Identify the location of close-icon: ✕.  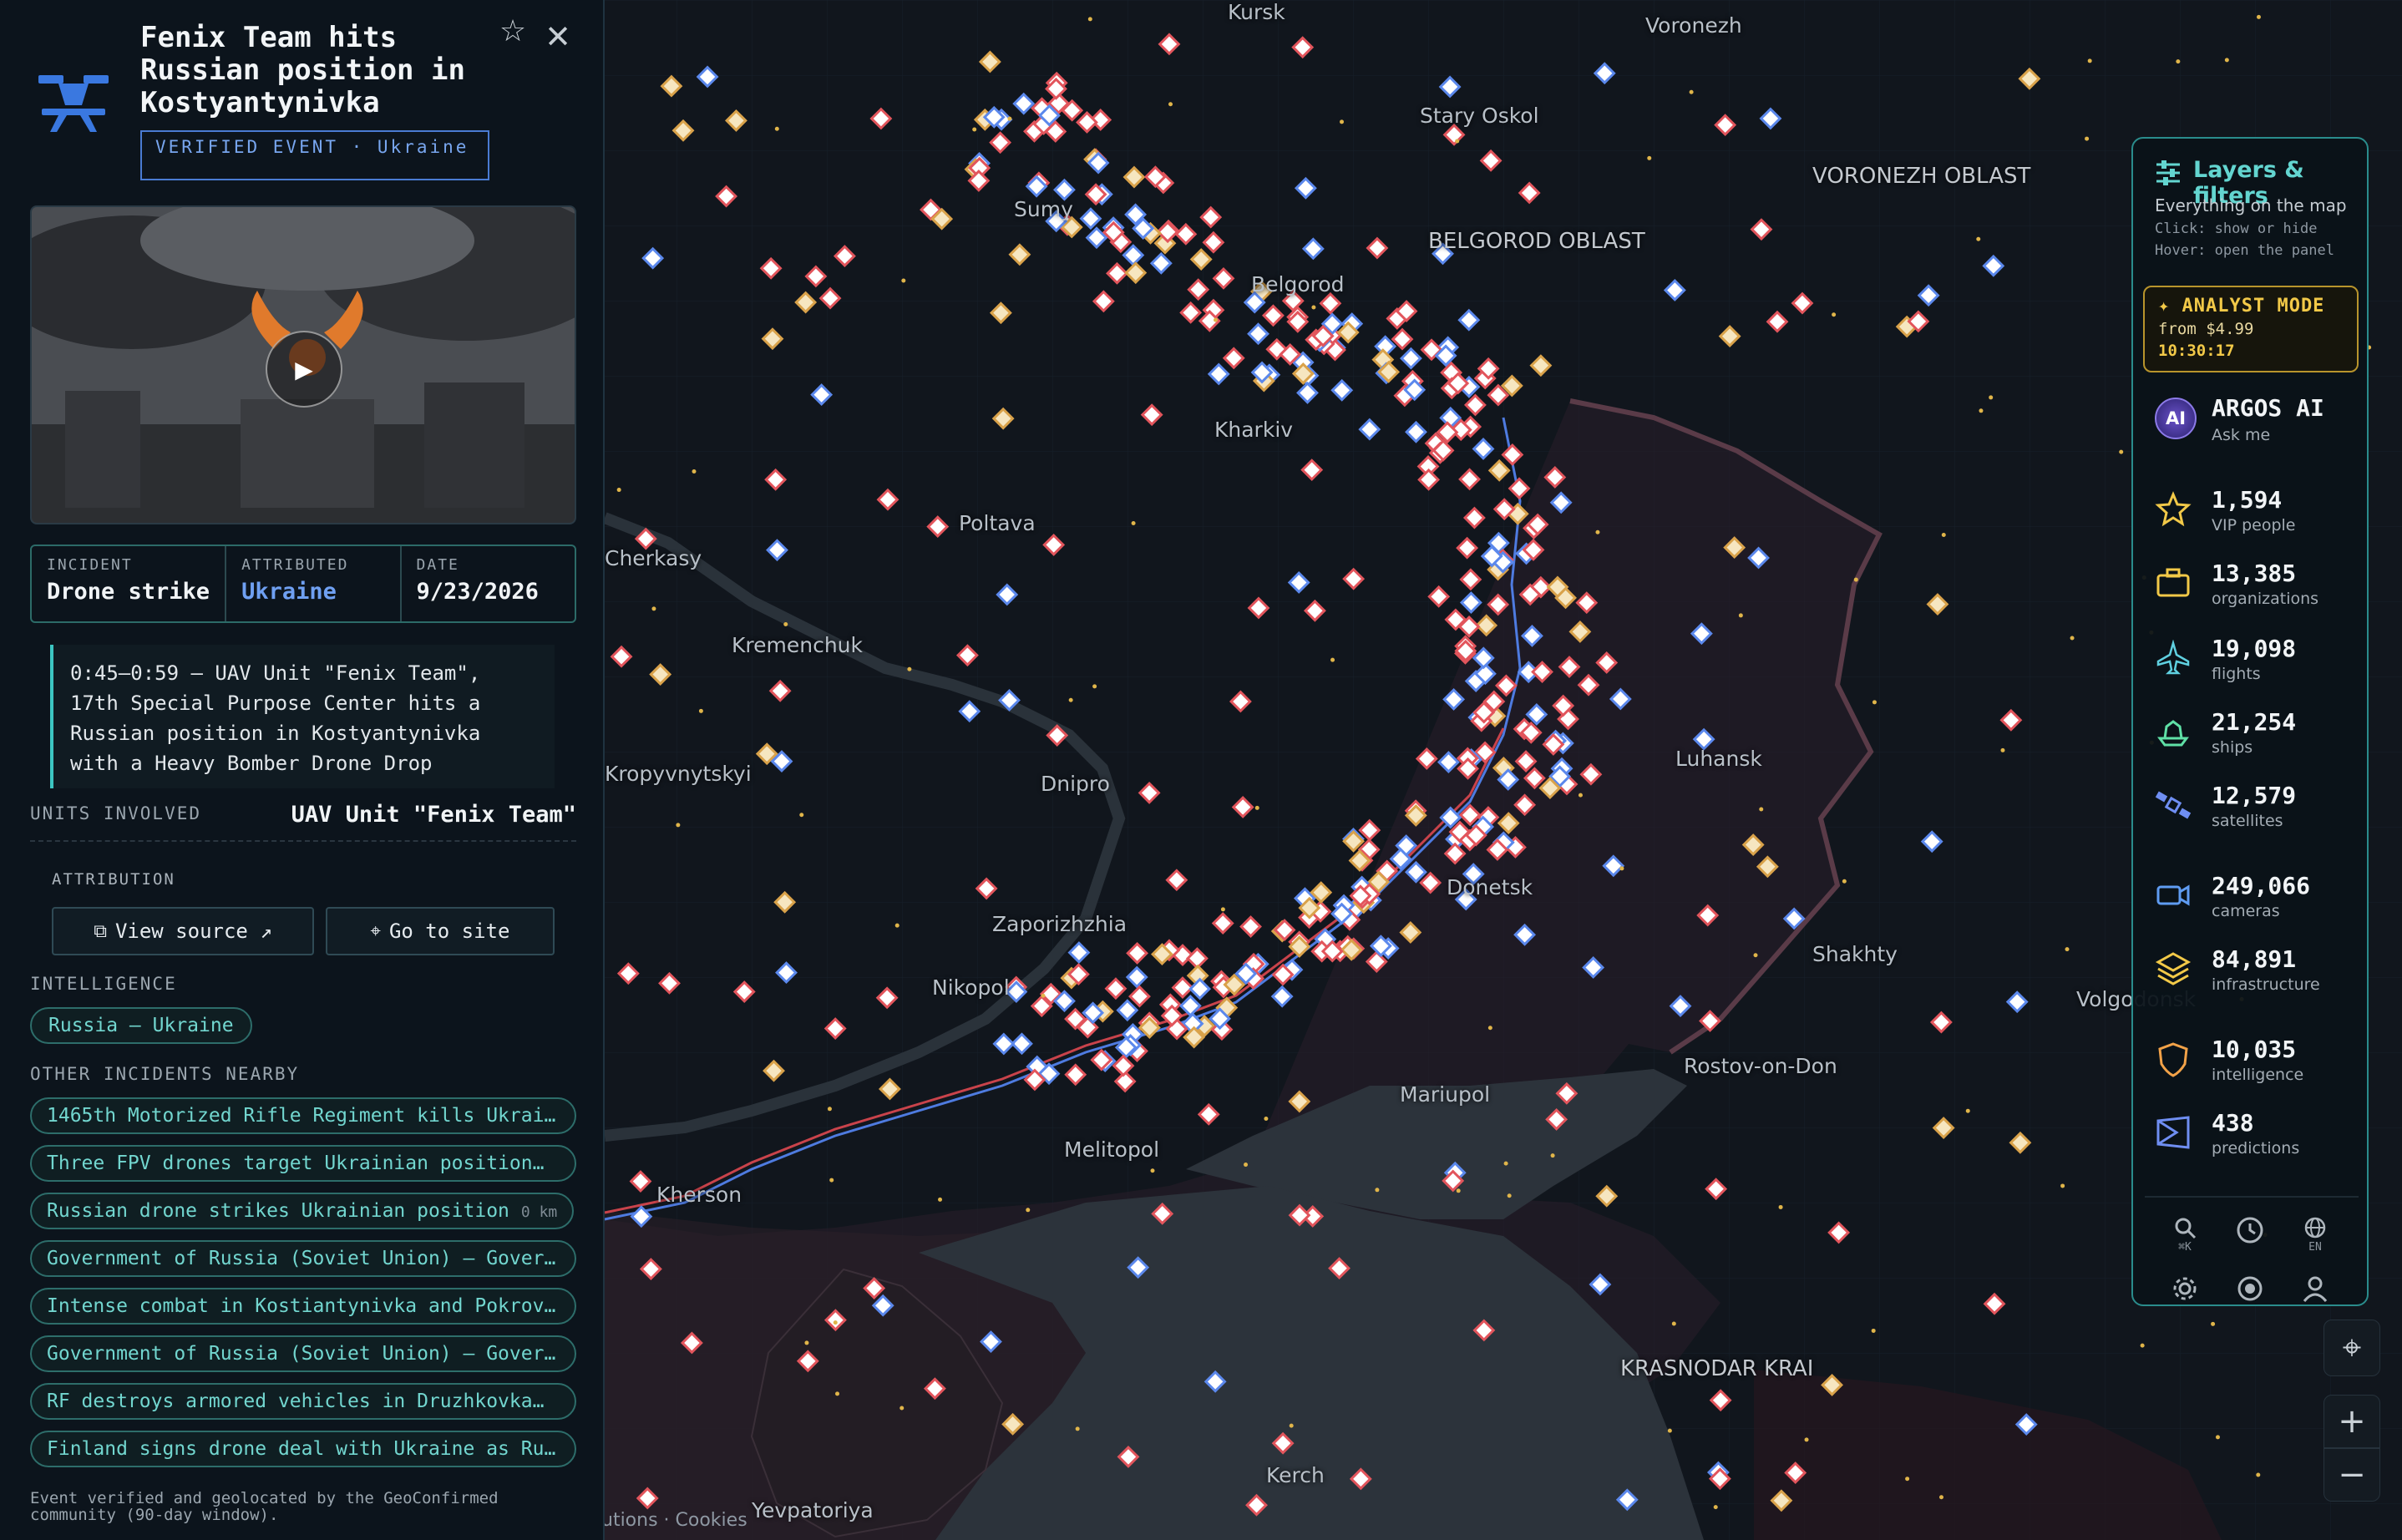
(558, 37).